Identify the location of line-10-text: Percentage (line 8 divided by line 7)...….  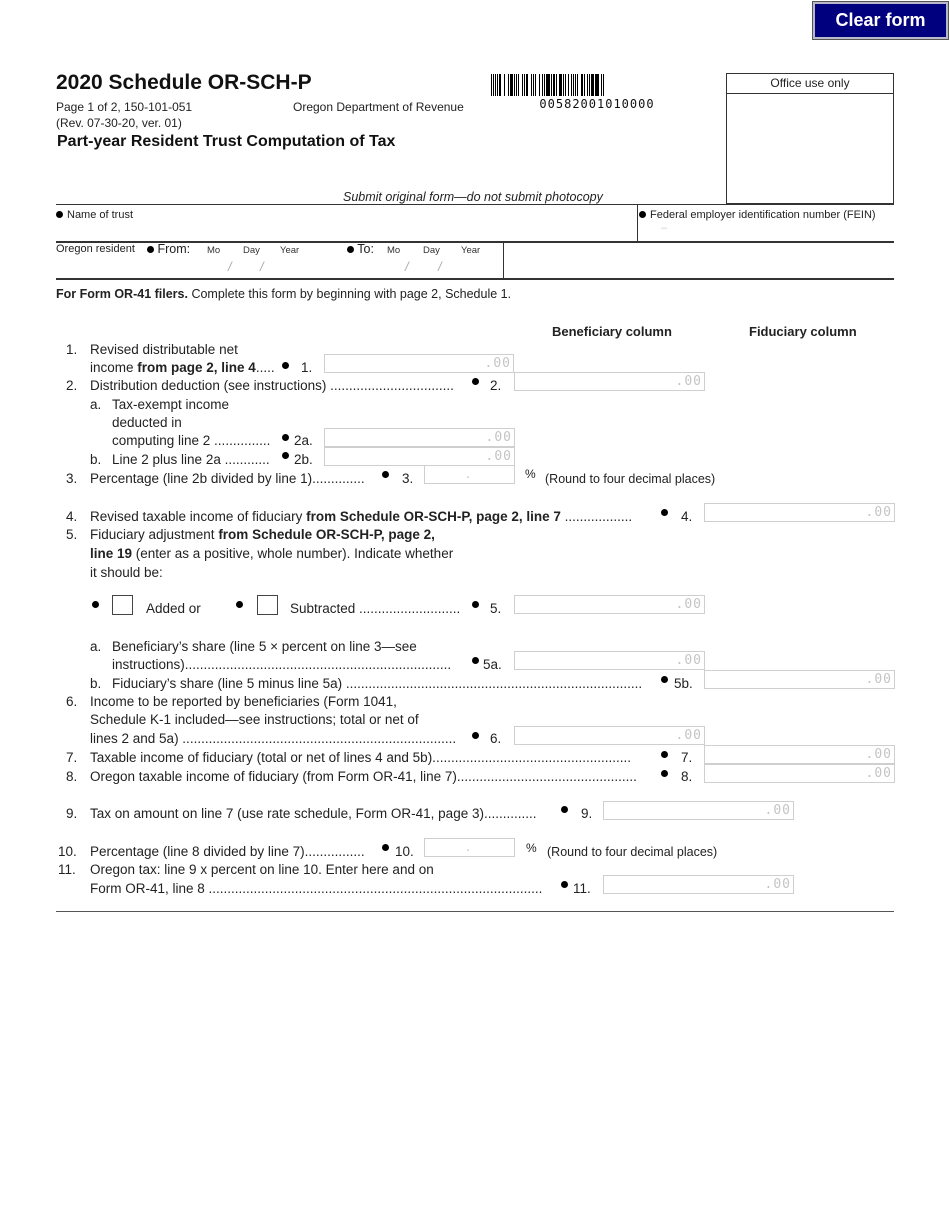
(227, 851).